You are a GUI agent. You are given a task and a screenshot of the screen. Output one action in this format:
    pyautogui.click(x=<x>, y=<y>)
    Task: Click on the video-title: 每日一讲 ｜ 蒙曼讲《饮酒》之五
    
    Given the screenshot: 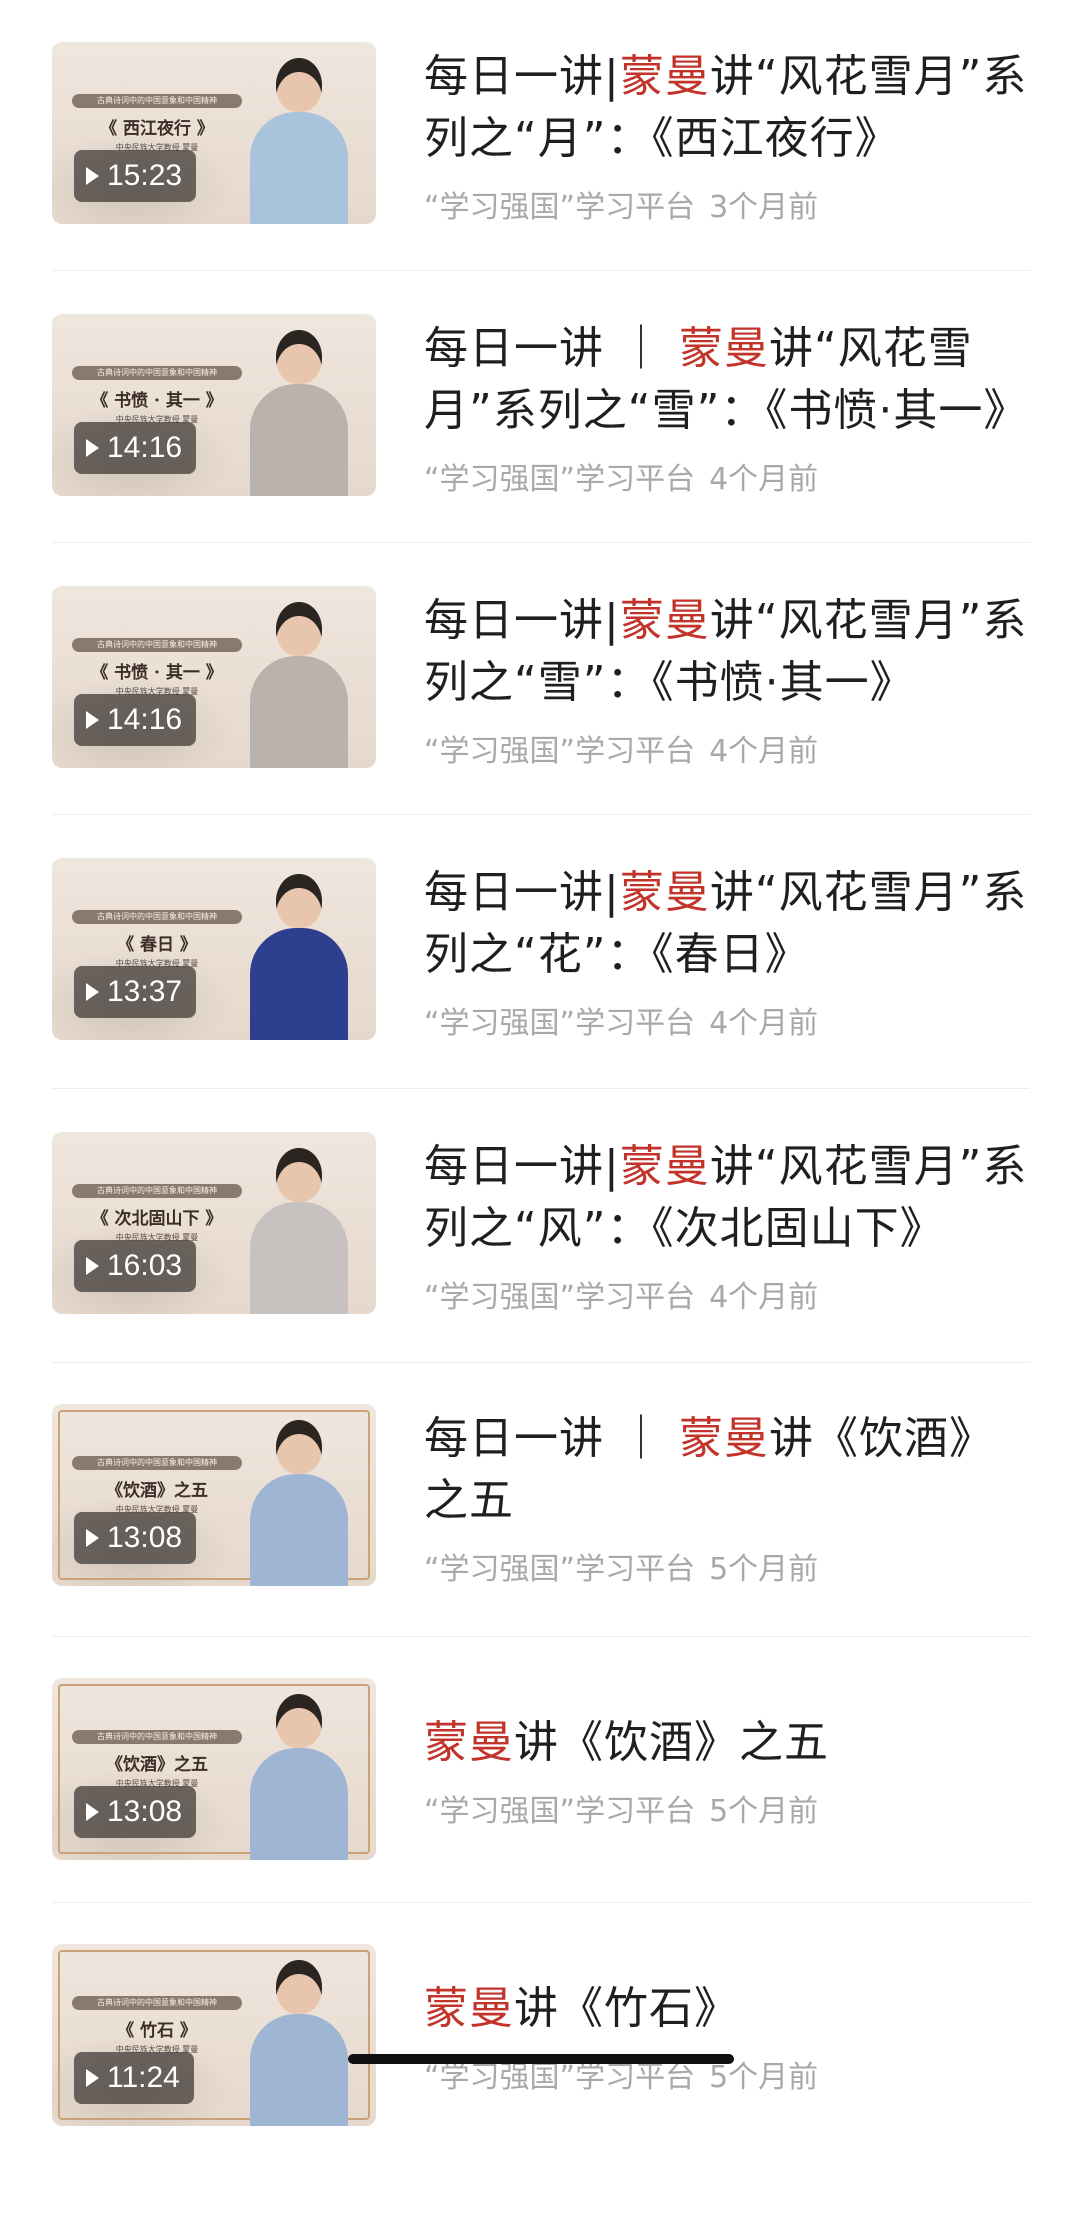 What is the action you would take?
    pyautogui.click(x=727, y=1470)
    